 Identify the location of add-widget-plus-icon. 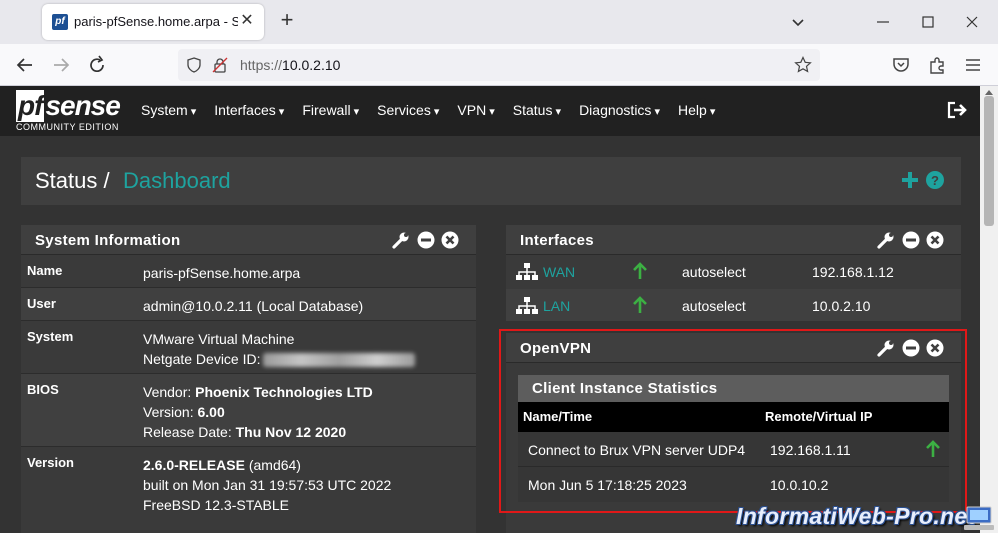
(910, 180).